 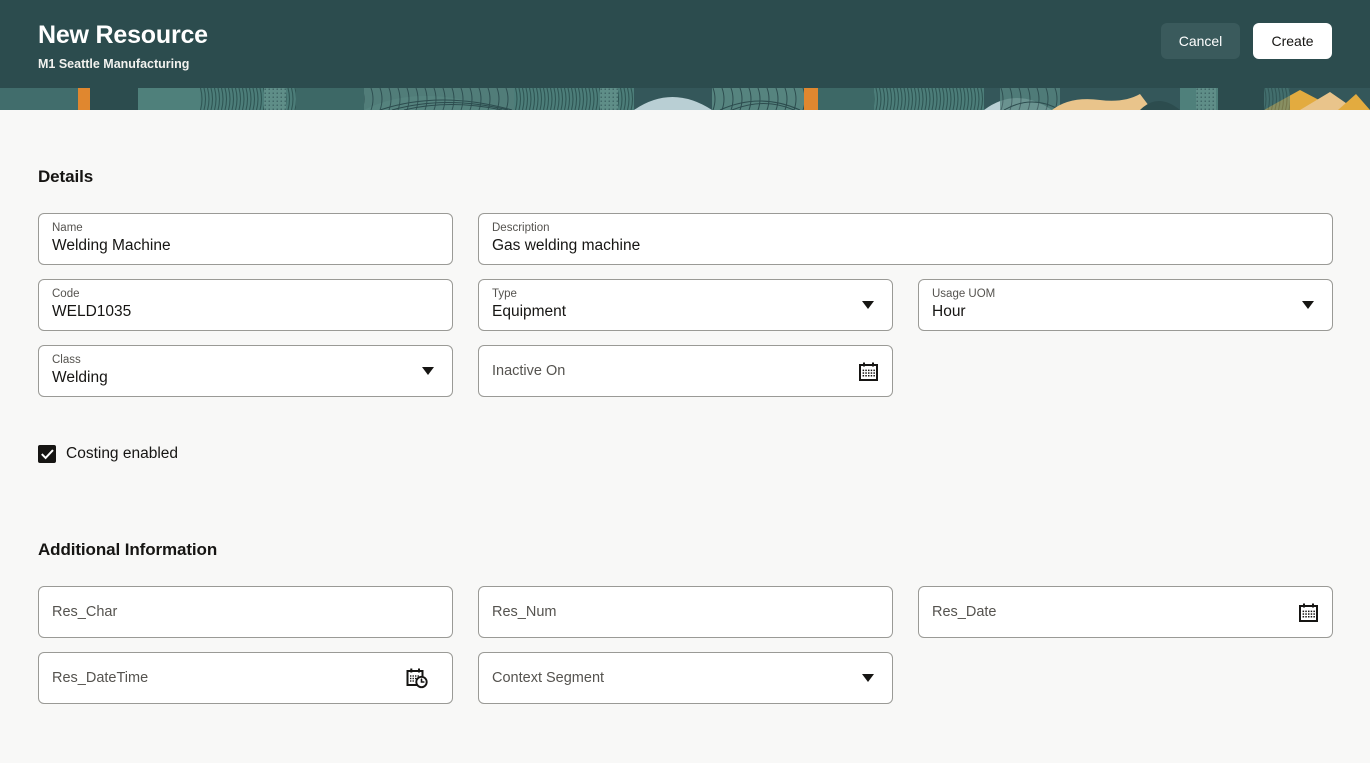 I want to click on header-titles: New Resource M1 Seattle Manufacturing, so click(x=123, y=44).